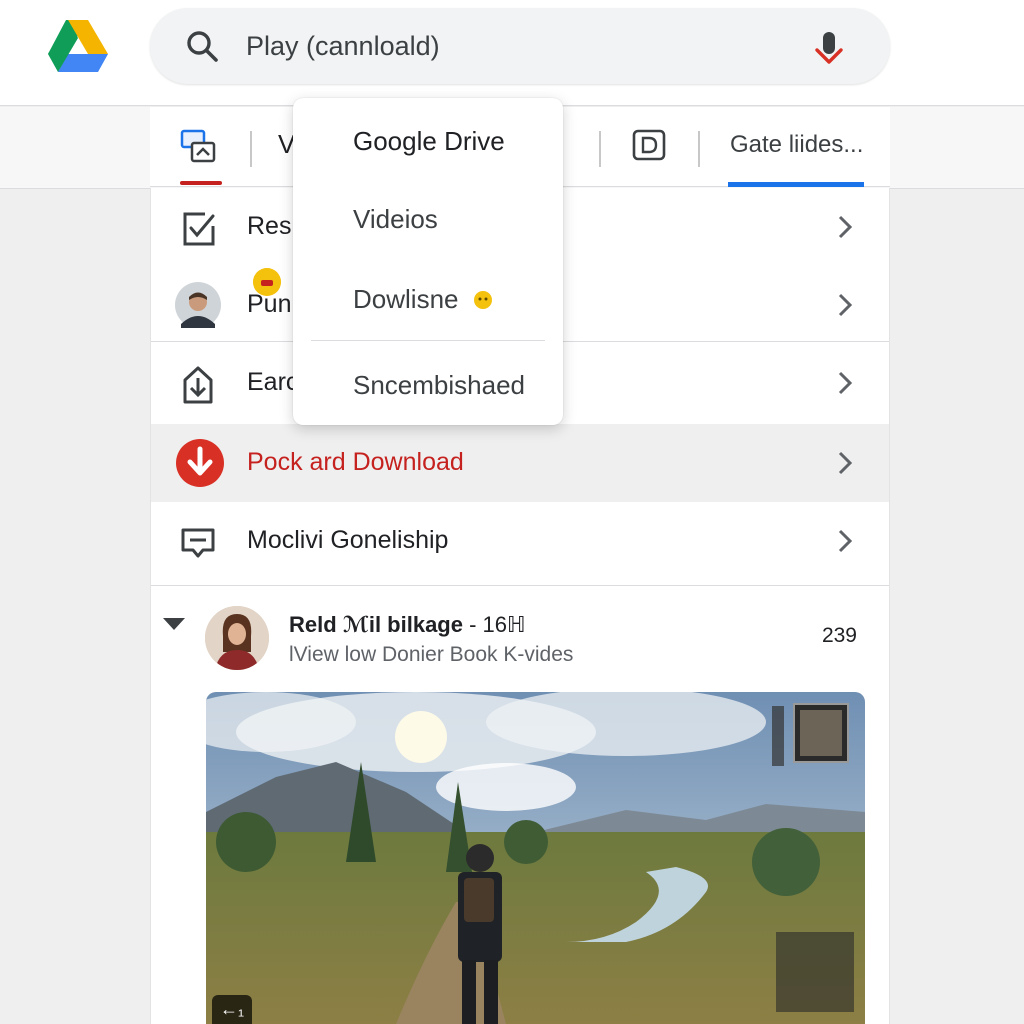 The width and height of the screenshot is (1024, 1024). Describe the element at coordinates (431, 654) in the screenshot. I see `feed-subtitle: lView low Donier Book K-vides` at that location.